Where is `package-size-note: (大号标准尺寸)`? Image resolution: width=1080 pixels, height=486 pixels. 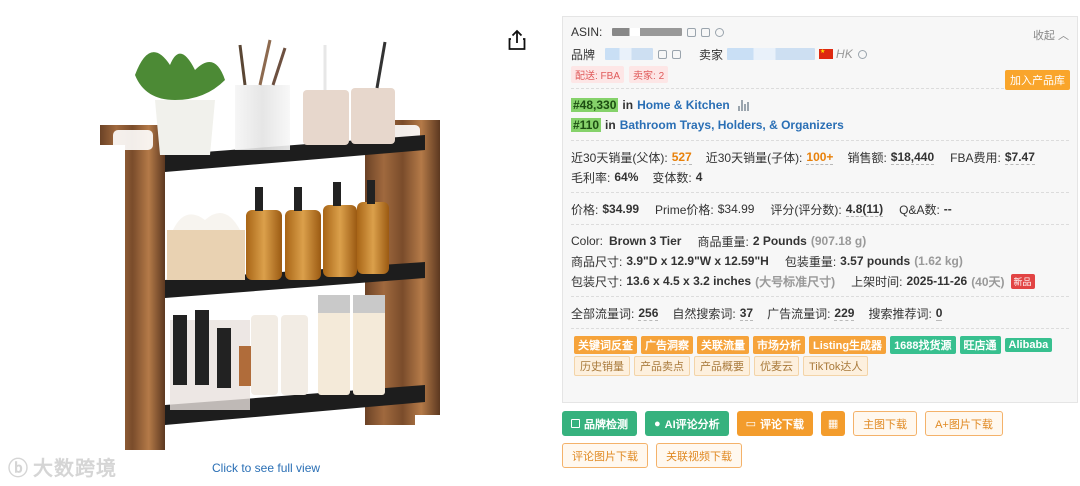 package-size-note: (大号标准尺寸) is located at coordinates (795, 281).